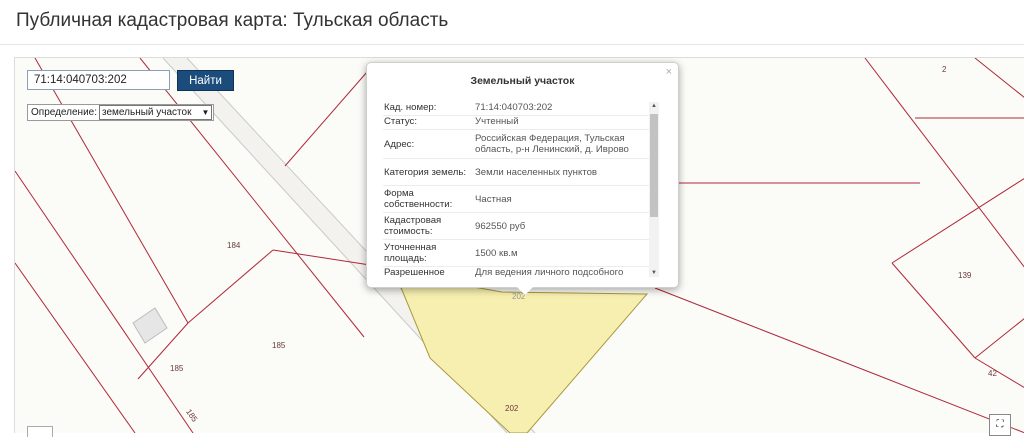 The width and height of the screenshot is (1024, 437). What do you see at coordinates (514, 107) in the screenshot?
I see `info-value: 71:14:040703:202` at bounding box center [514, 107].